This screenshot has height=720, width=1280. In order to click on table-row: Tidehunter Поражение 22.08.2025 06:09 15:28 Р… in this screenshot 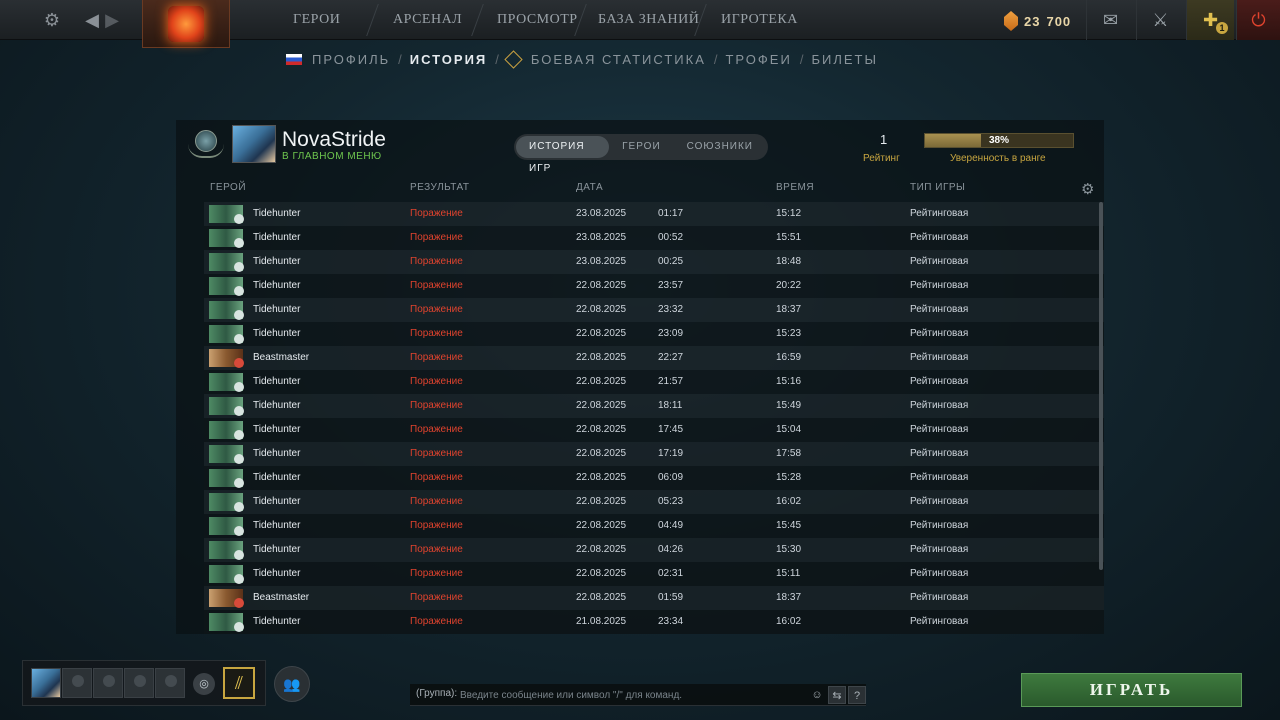, I will do `click(654, 478)`.